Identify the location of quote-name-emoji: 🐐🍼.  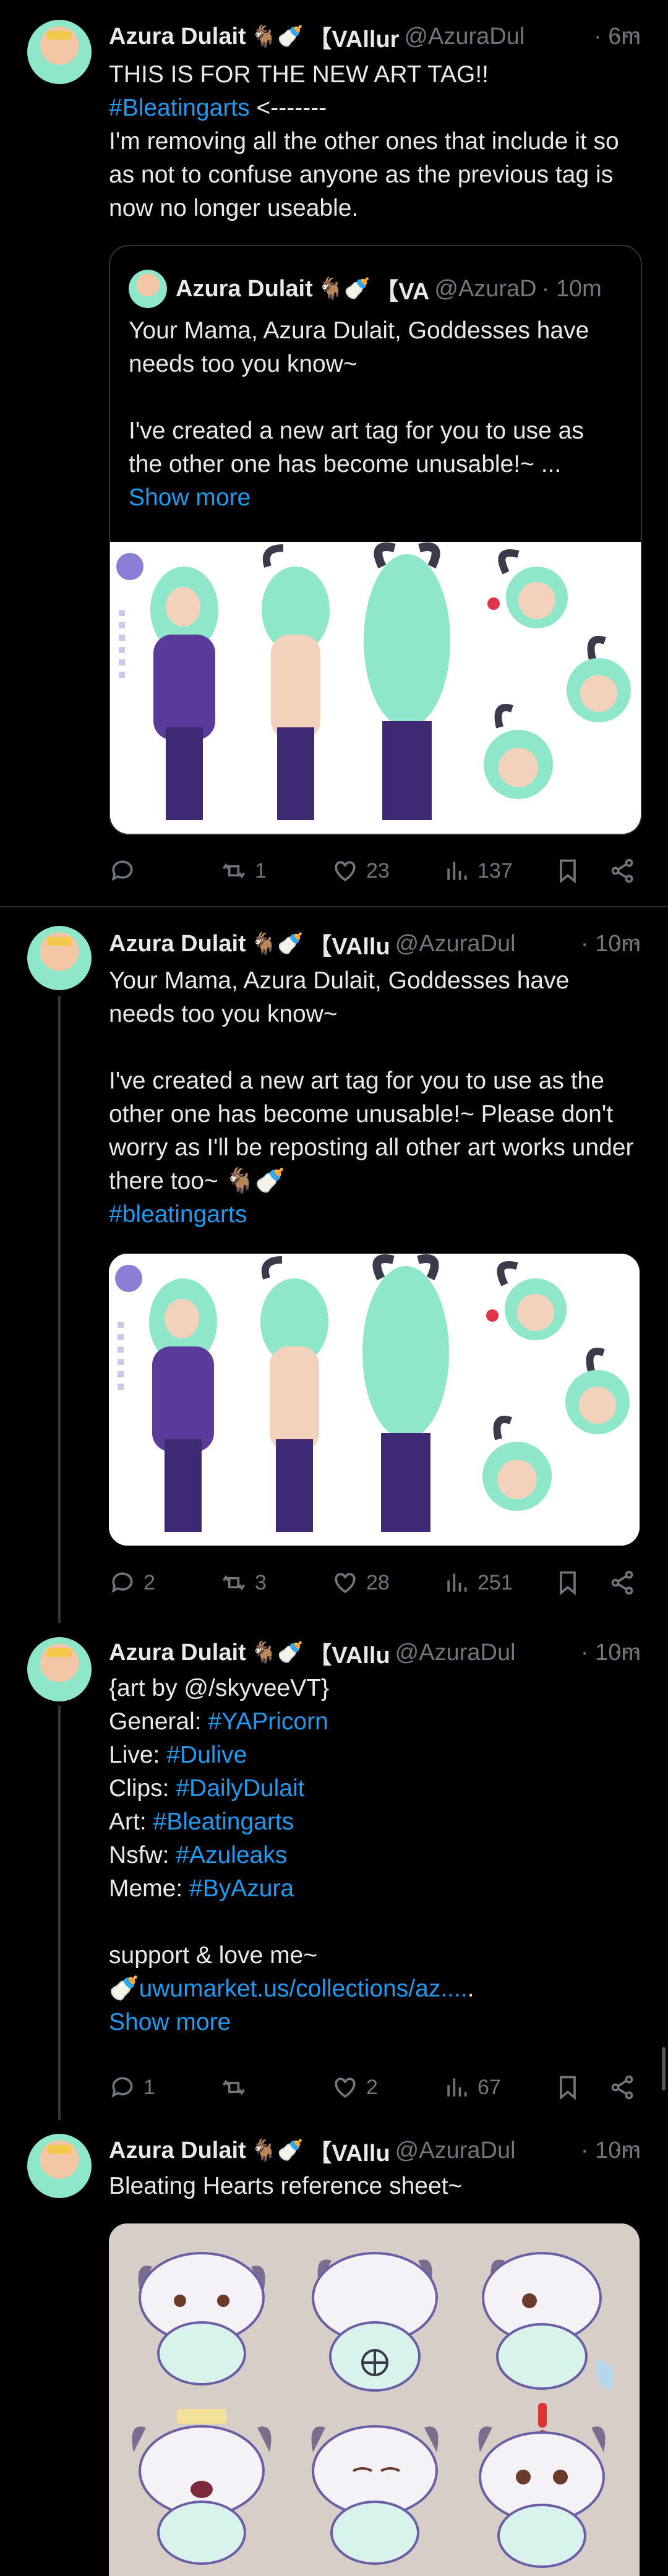
(343, 289).